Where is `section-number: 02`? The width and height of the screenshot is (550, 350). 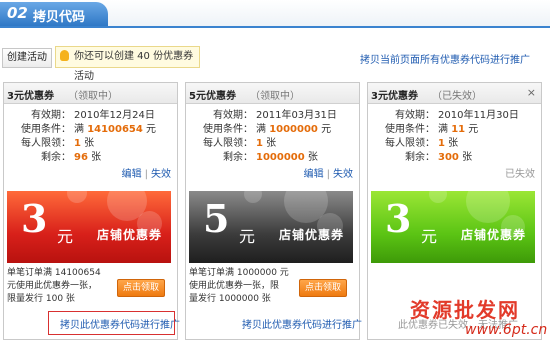 section-number: 02 is located at coordinates (17, 13).